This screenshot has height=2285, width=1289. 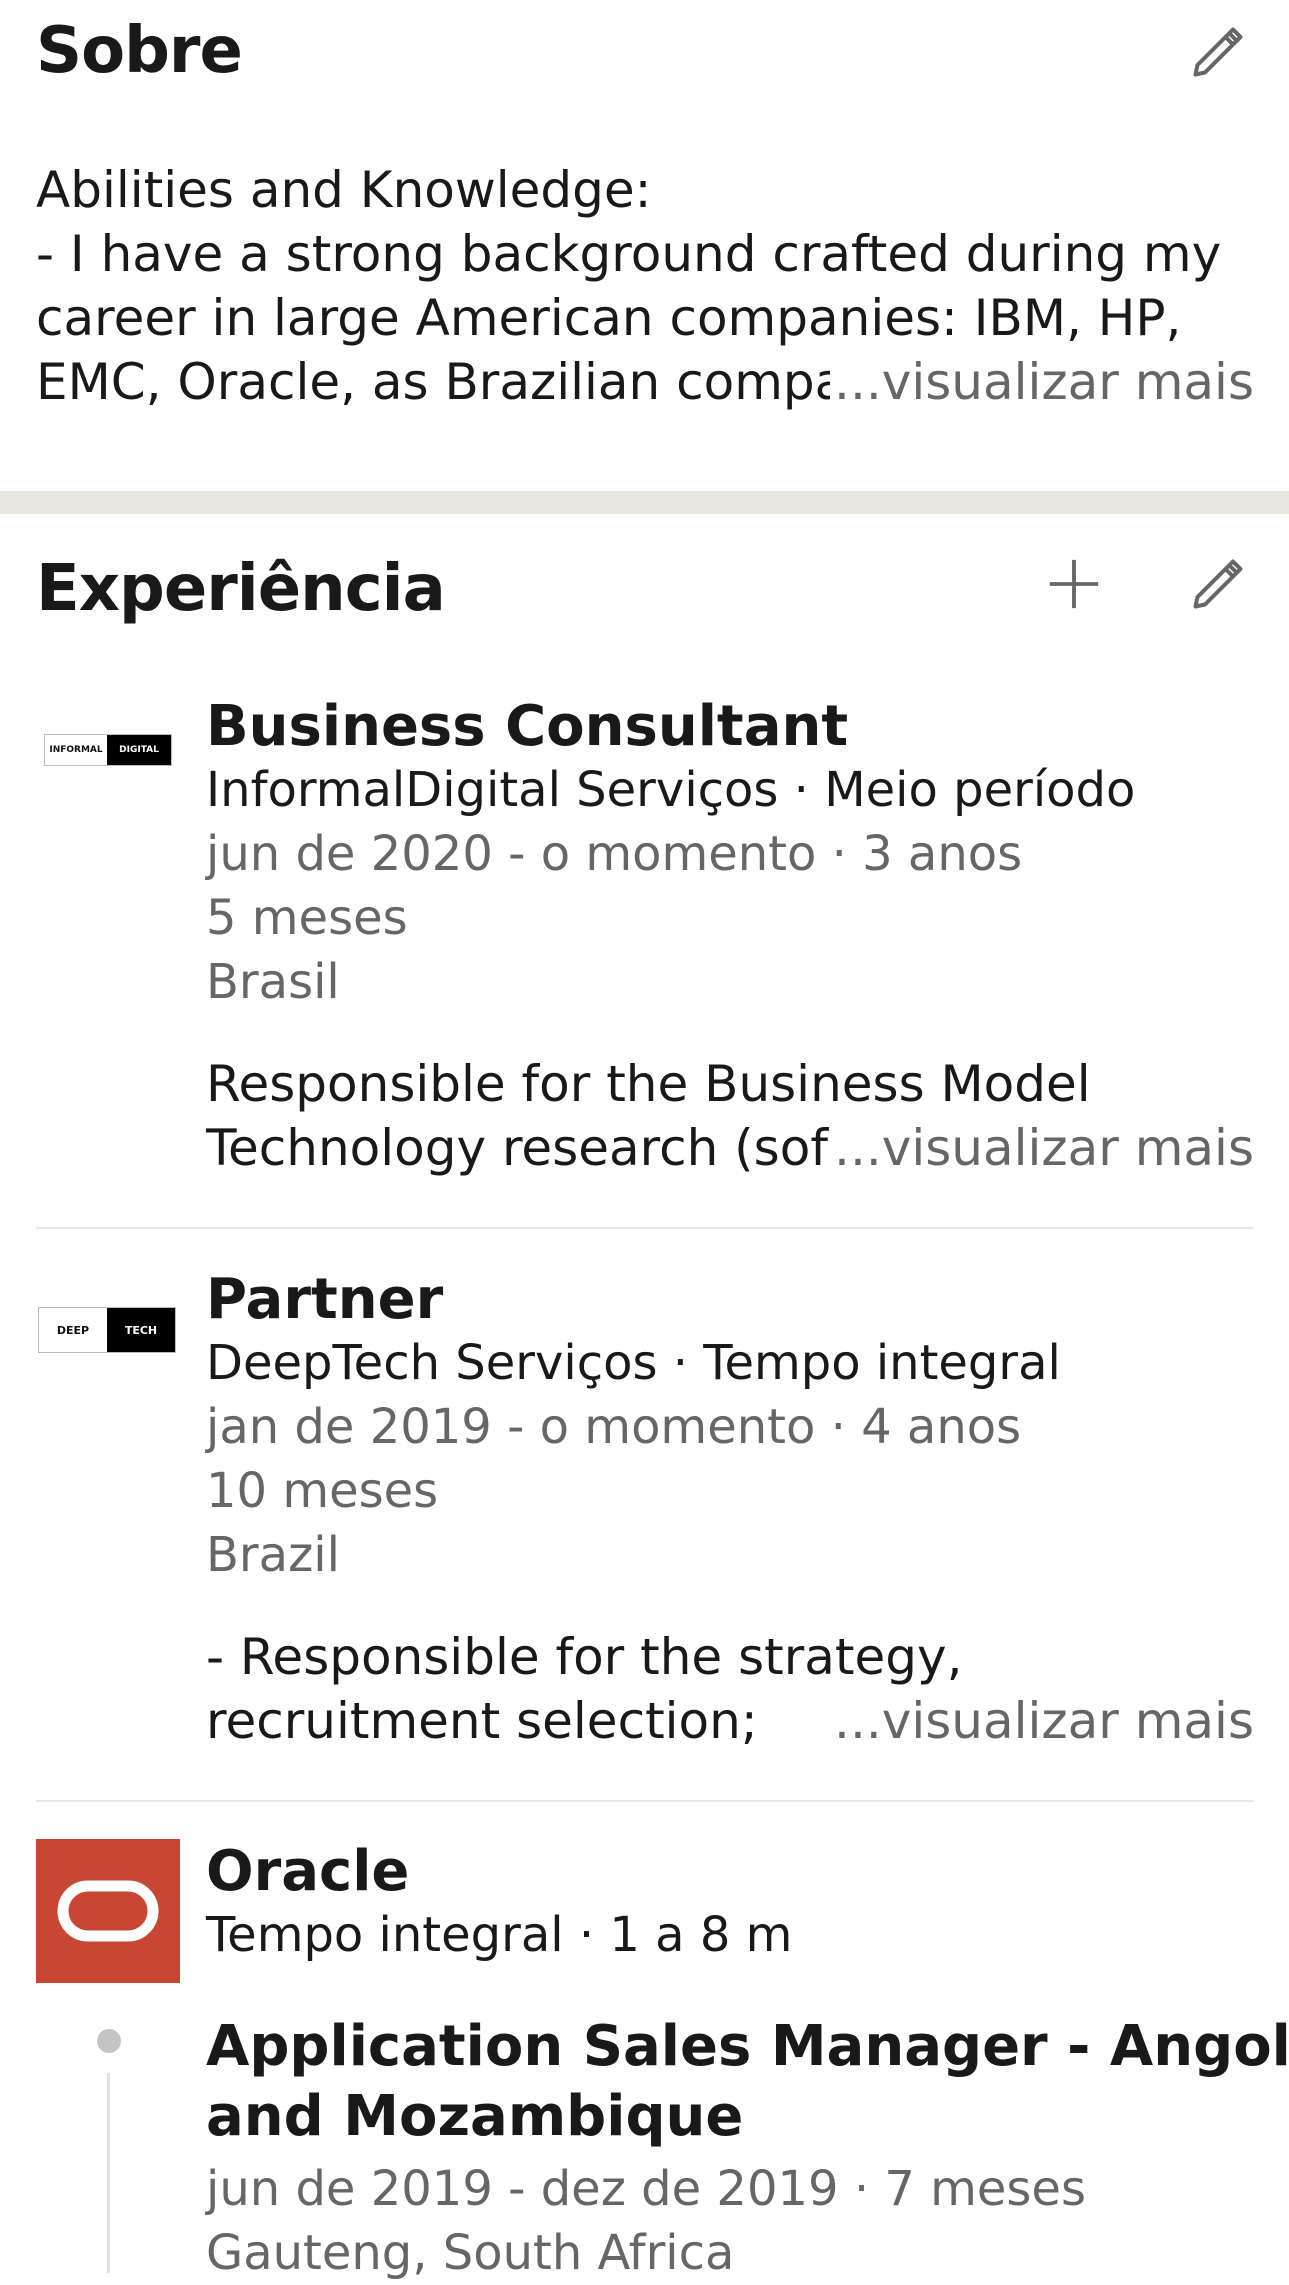 I want to click on about-line: Abilities and Knowledge:, so click(x=344, y=190).